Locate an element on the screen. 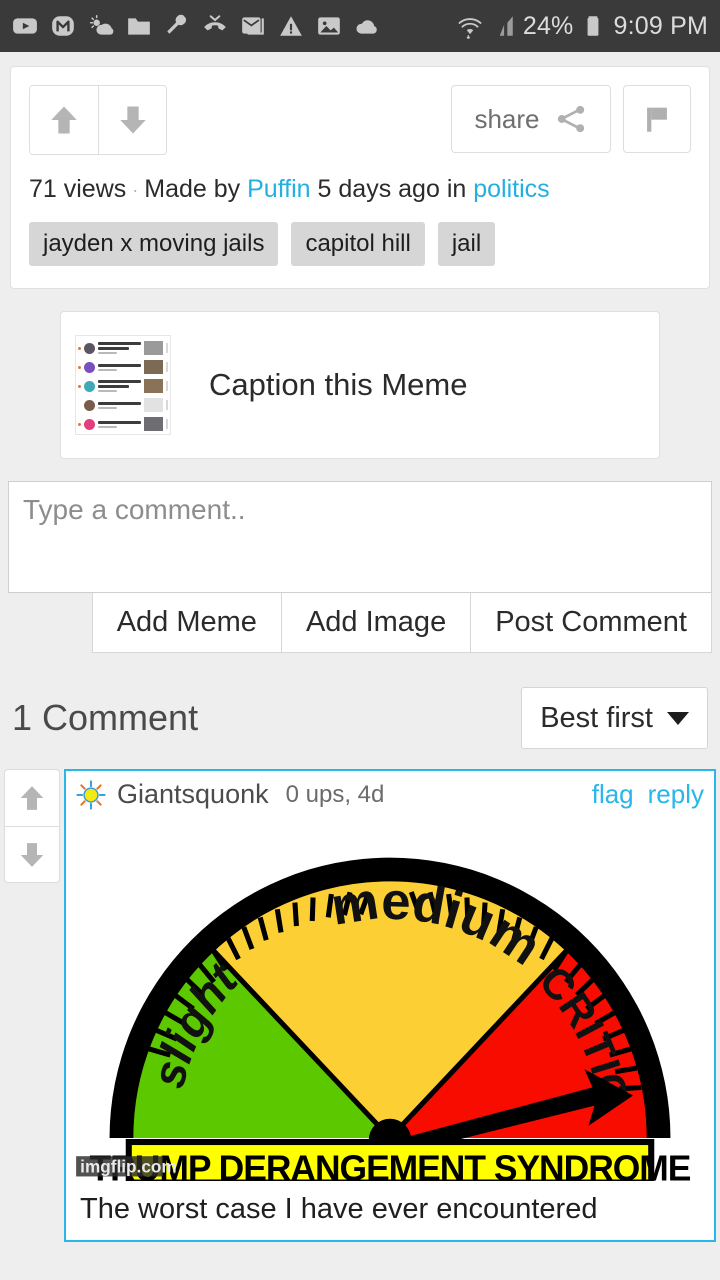 The height and width of the screenshot is (1280, 720). meme-age: 5 days ago is located at coordinates (378, 189).